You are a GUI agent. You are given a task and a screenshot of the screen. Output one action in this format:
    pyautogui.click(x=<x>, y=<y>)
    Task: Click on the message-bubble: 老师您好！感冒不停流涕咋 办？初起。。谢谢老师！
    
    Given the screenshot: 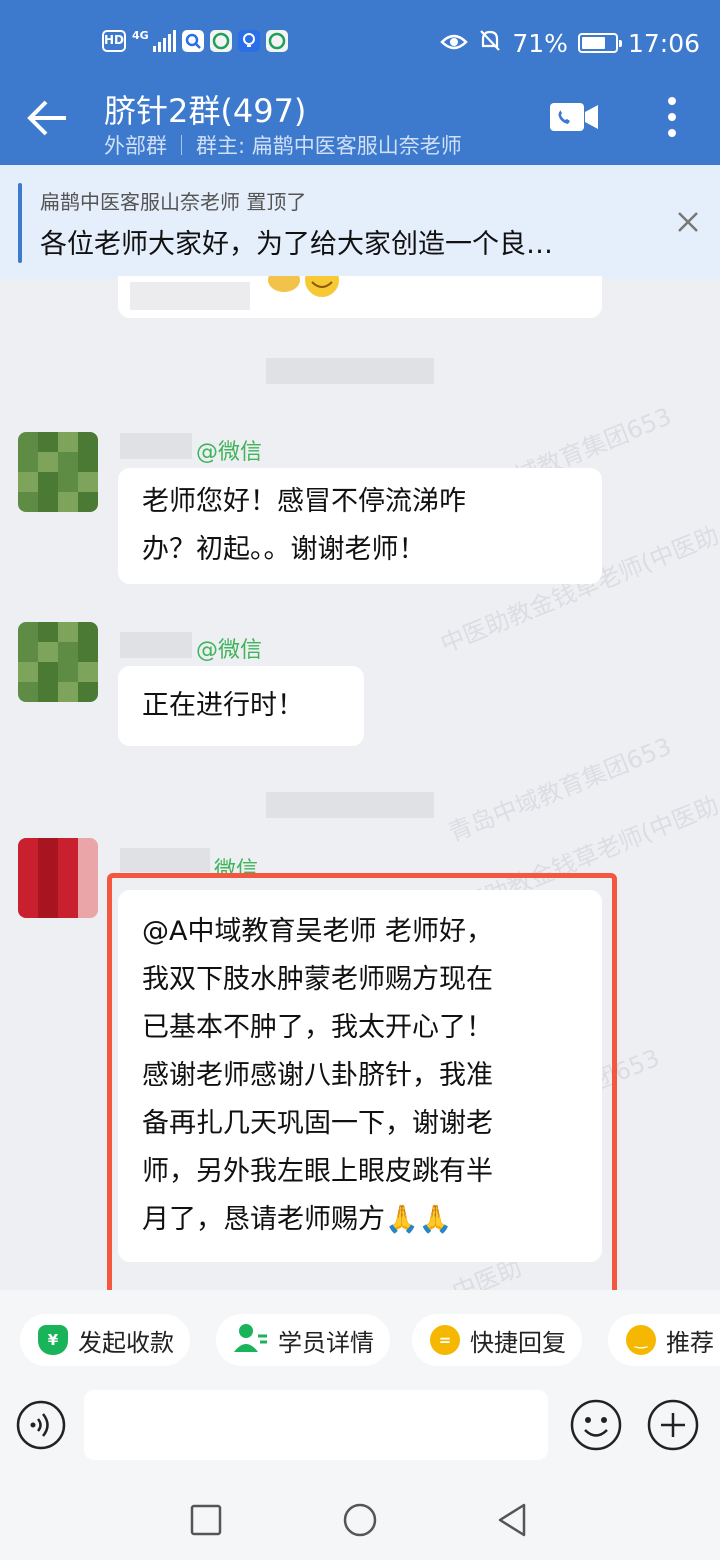 What is the action you would take?
    pyautogui.click(x=360, y=526)
    